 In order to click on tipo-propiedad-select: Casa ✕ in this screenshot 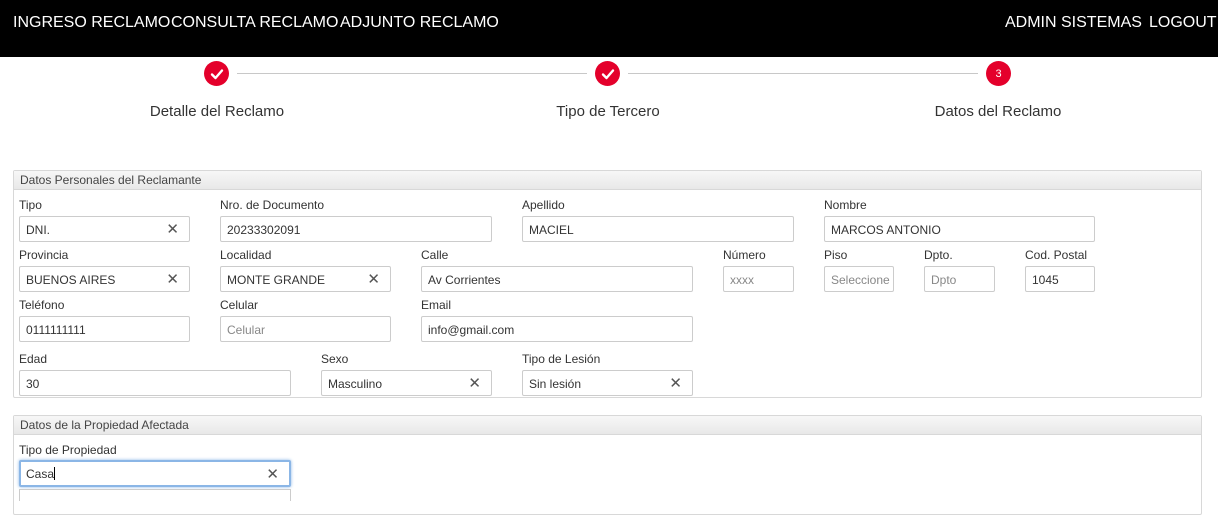, I will do `click(155, 473)`.